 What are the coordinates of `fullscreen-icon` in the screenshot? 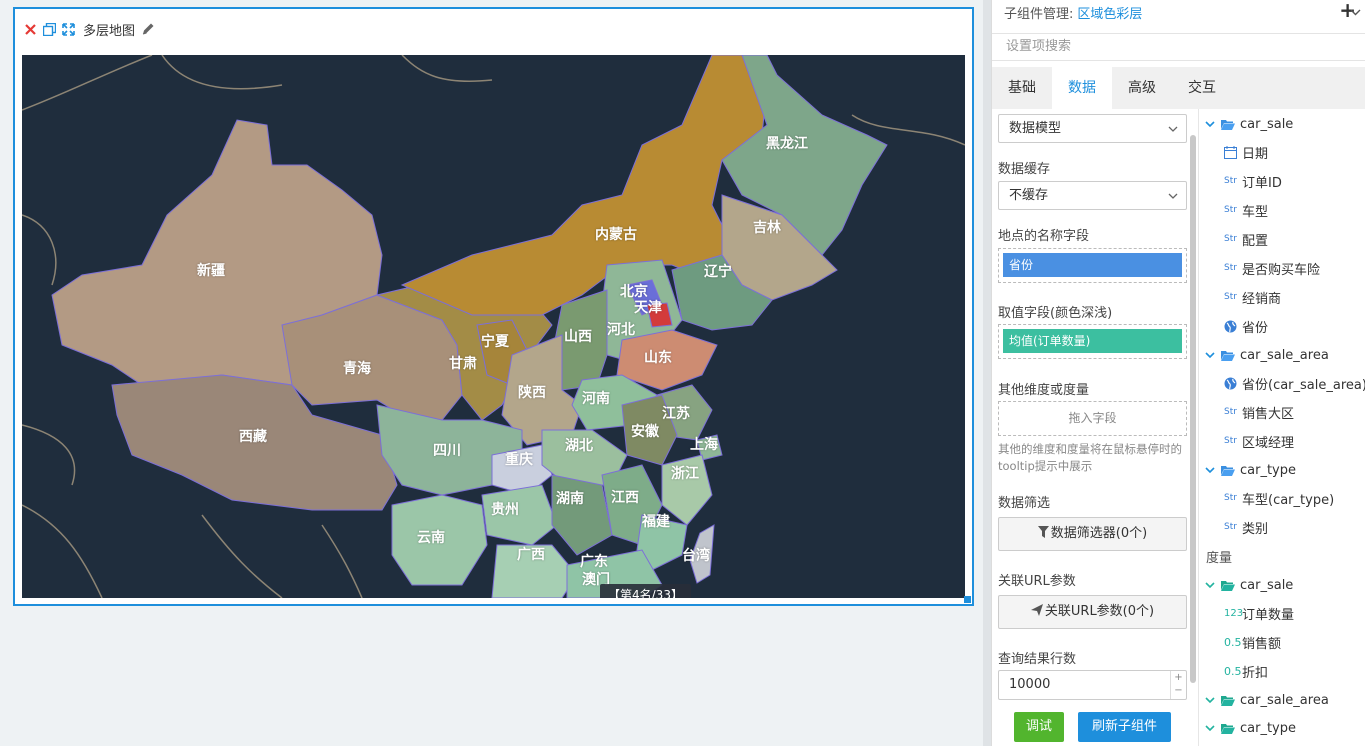 It's located at (68, 29).